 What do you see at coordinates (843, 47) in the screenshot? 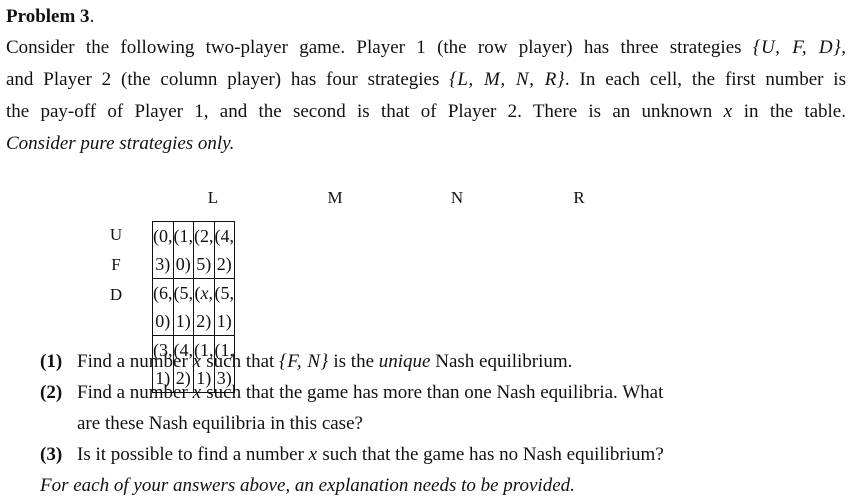
I see `intro-text: ,` at bounding box center [843, 47].